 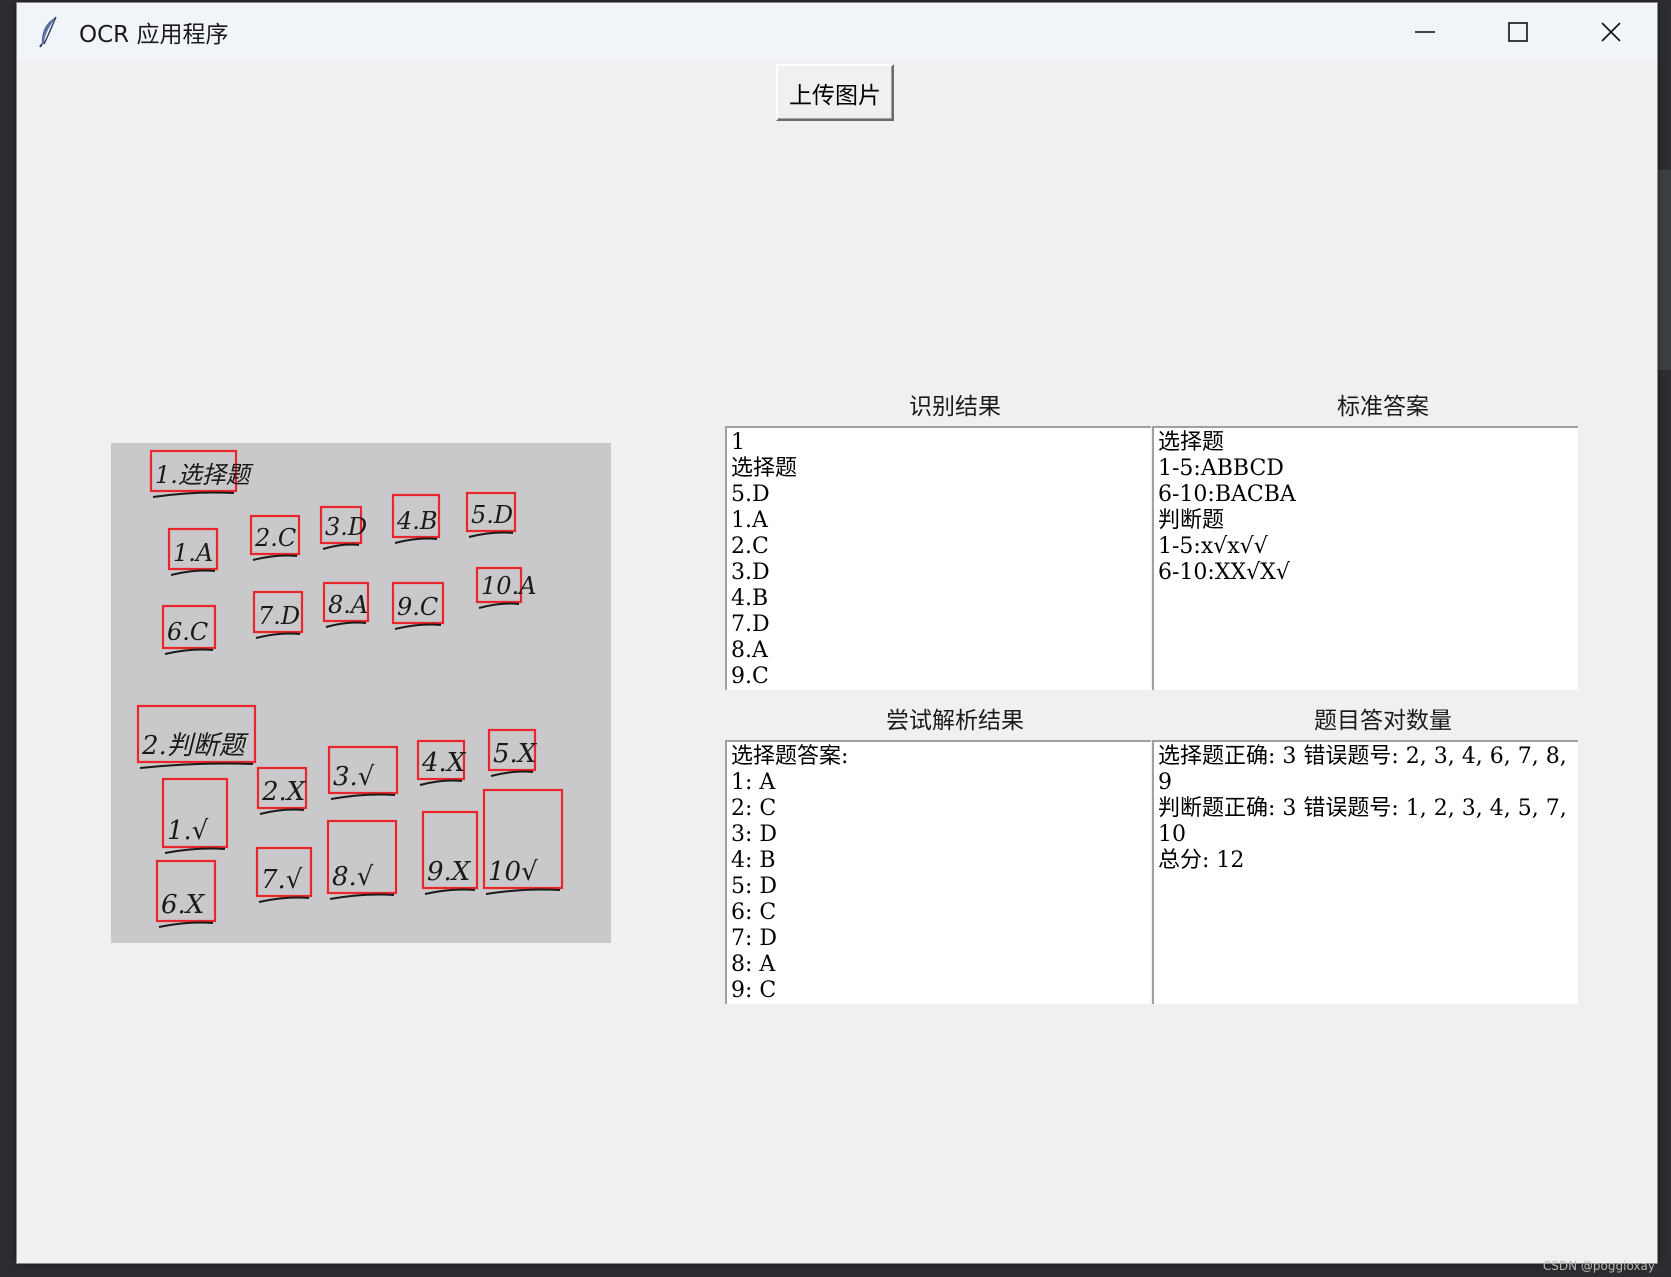 I want to click on text-line: 9: C, so click(x=754, y=990).